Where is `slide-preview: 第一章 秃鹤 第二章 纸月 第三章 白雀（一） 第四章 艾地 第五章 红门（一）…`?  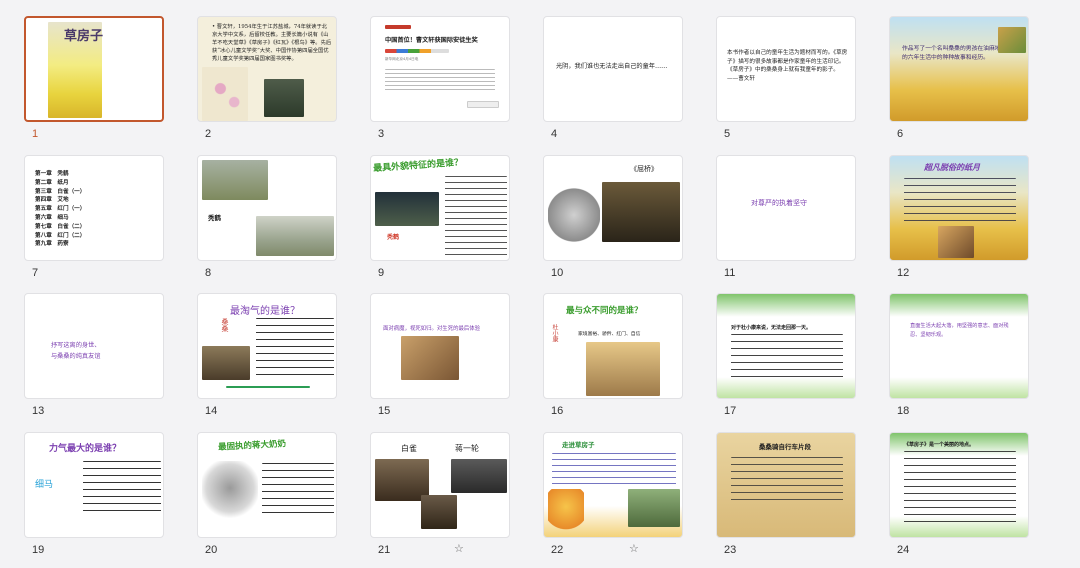
slide-preview: 第一章 秃鹤 第二章 纸月 第三章 白雀（一） 第四章 艾地 第五章 红门（一）… is located at coordinates (94, 208).